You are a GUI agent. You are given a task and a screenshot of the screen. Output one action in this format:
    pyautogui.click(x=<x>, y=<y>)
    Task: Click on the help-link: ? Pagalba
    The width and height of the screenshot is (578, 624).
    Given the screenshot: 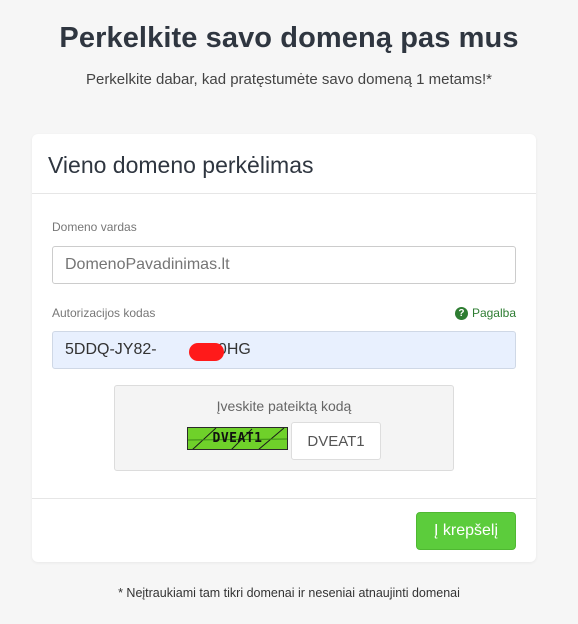 What is the action you would take?
    pyautogui.click(x=485, y=313)
    